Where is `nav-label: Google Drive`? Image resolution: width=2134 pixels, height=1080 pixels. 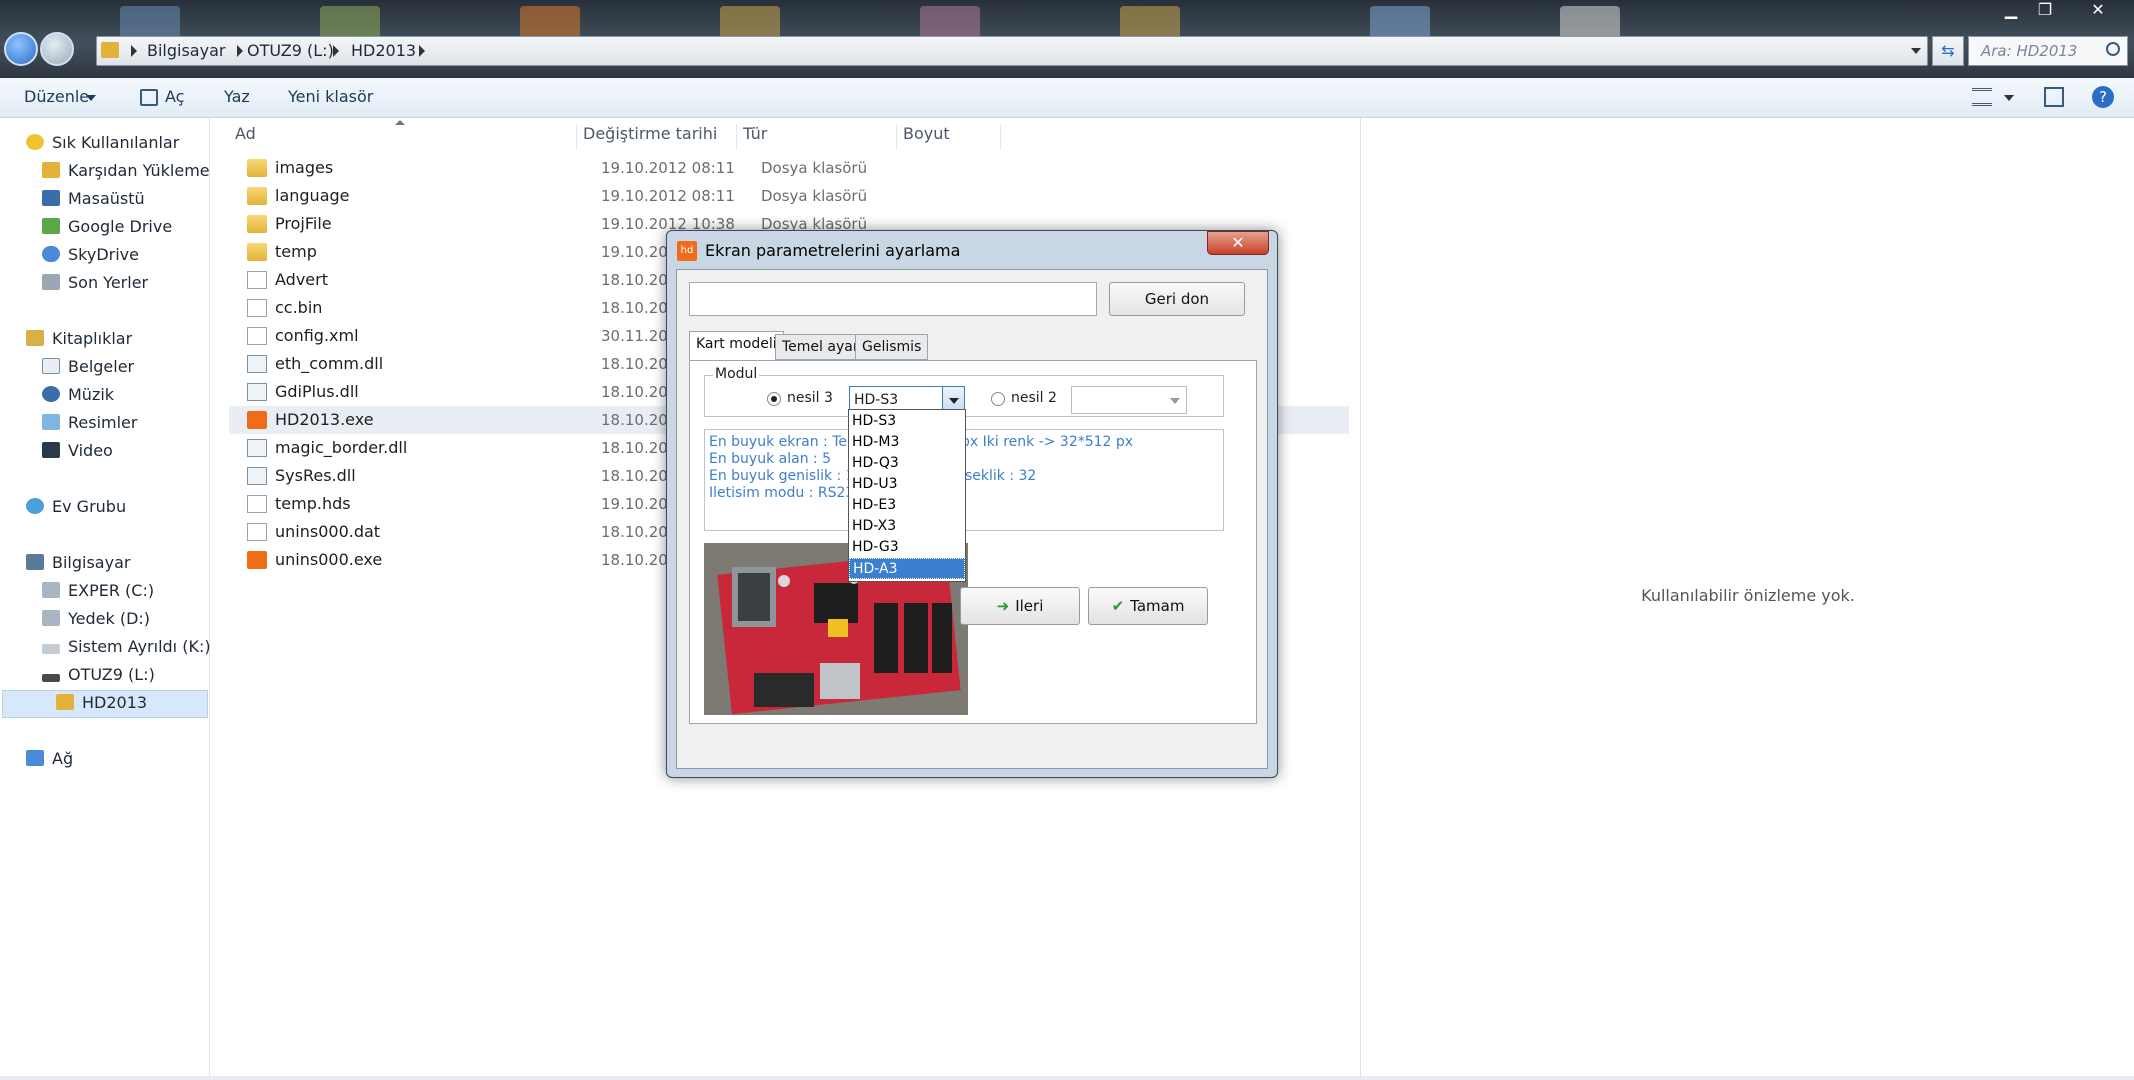 nav-label: Google Drive is located at coordinates (120, 226).